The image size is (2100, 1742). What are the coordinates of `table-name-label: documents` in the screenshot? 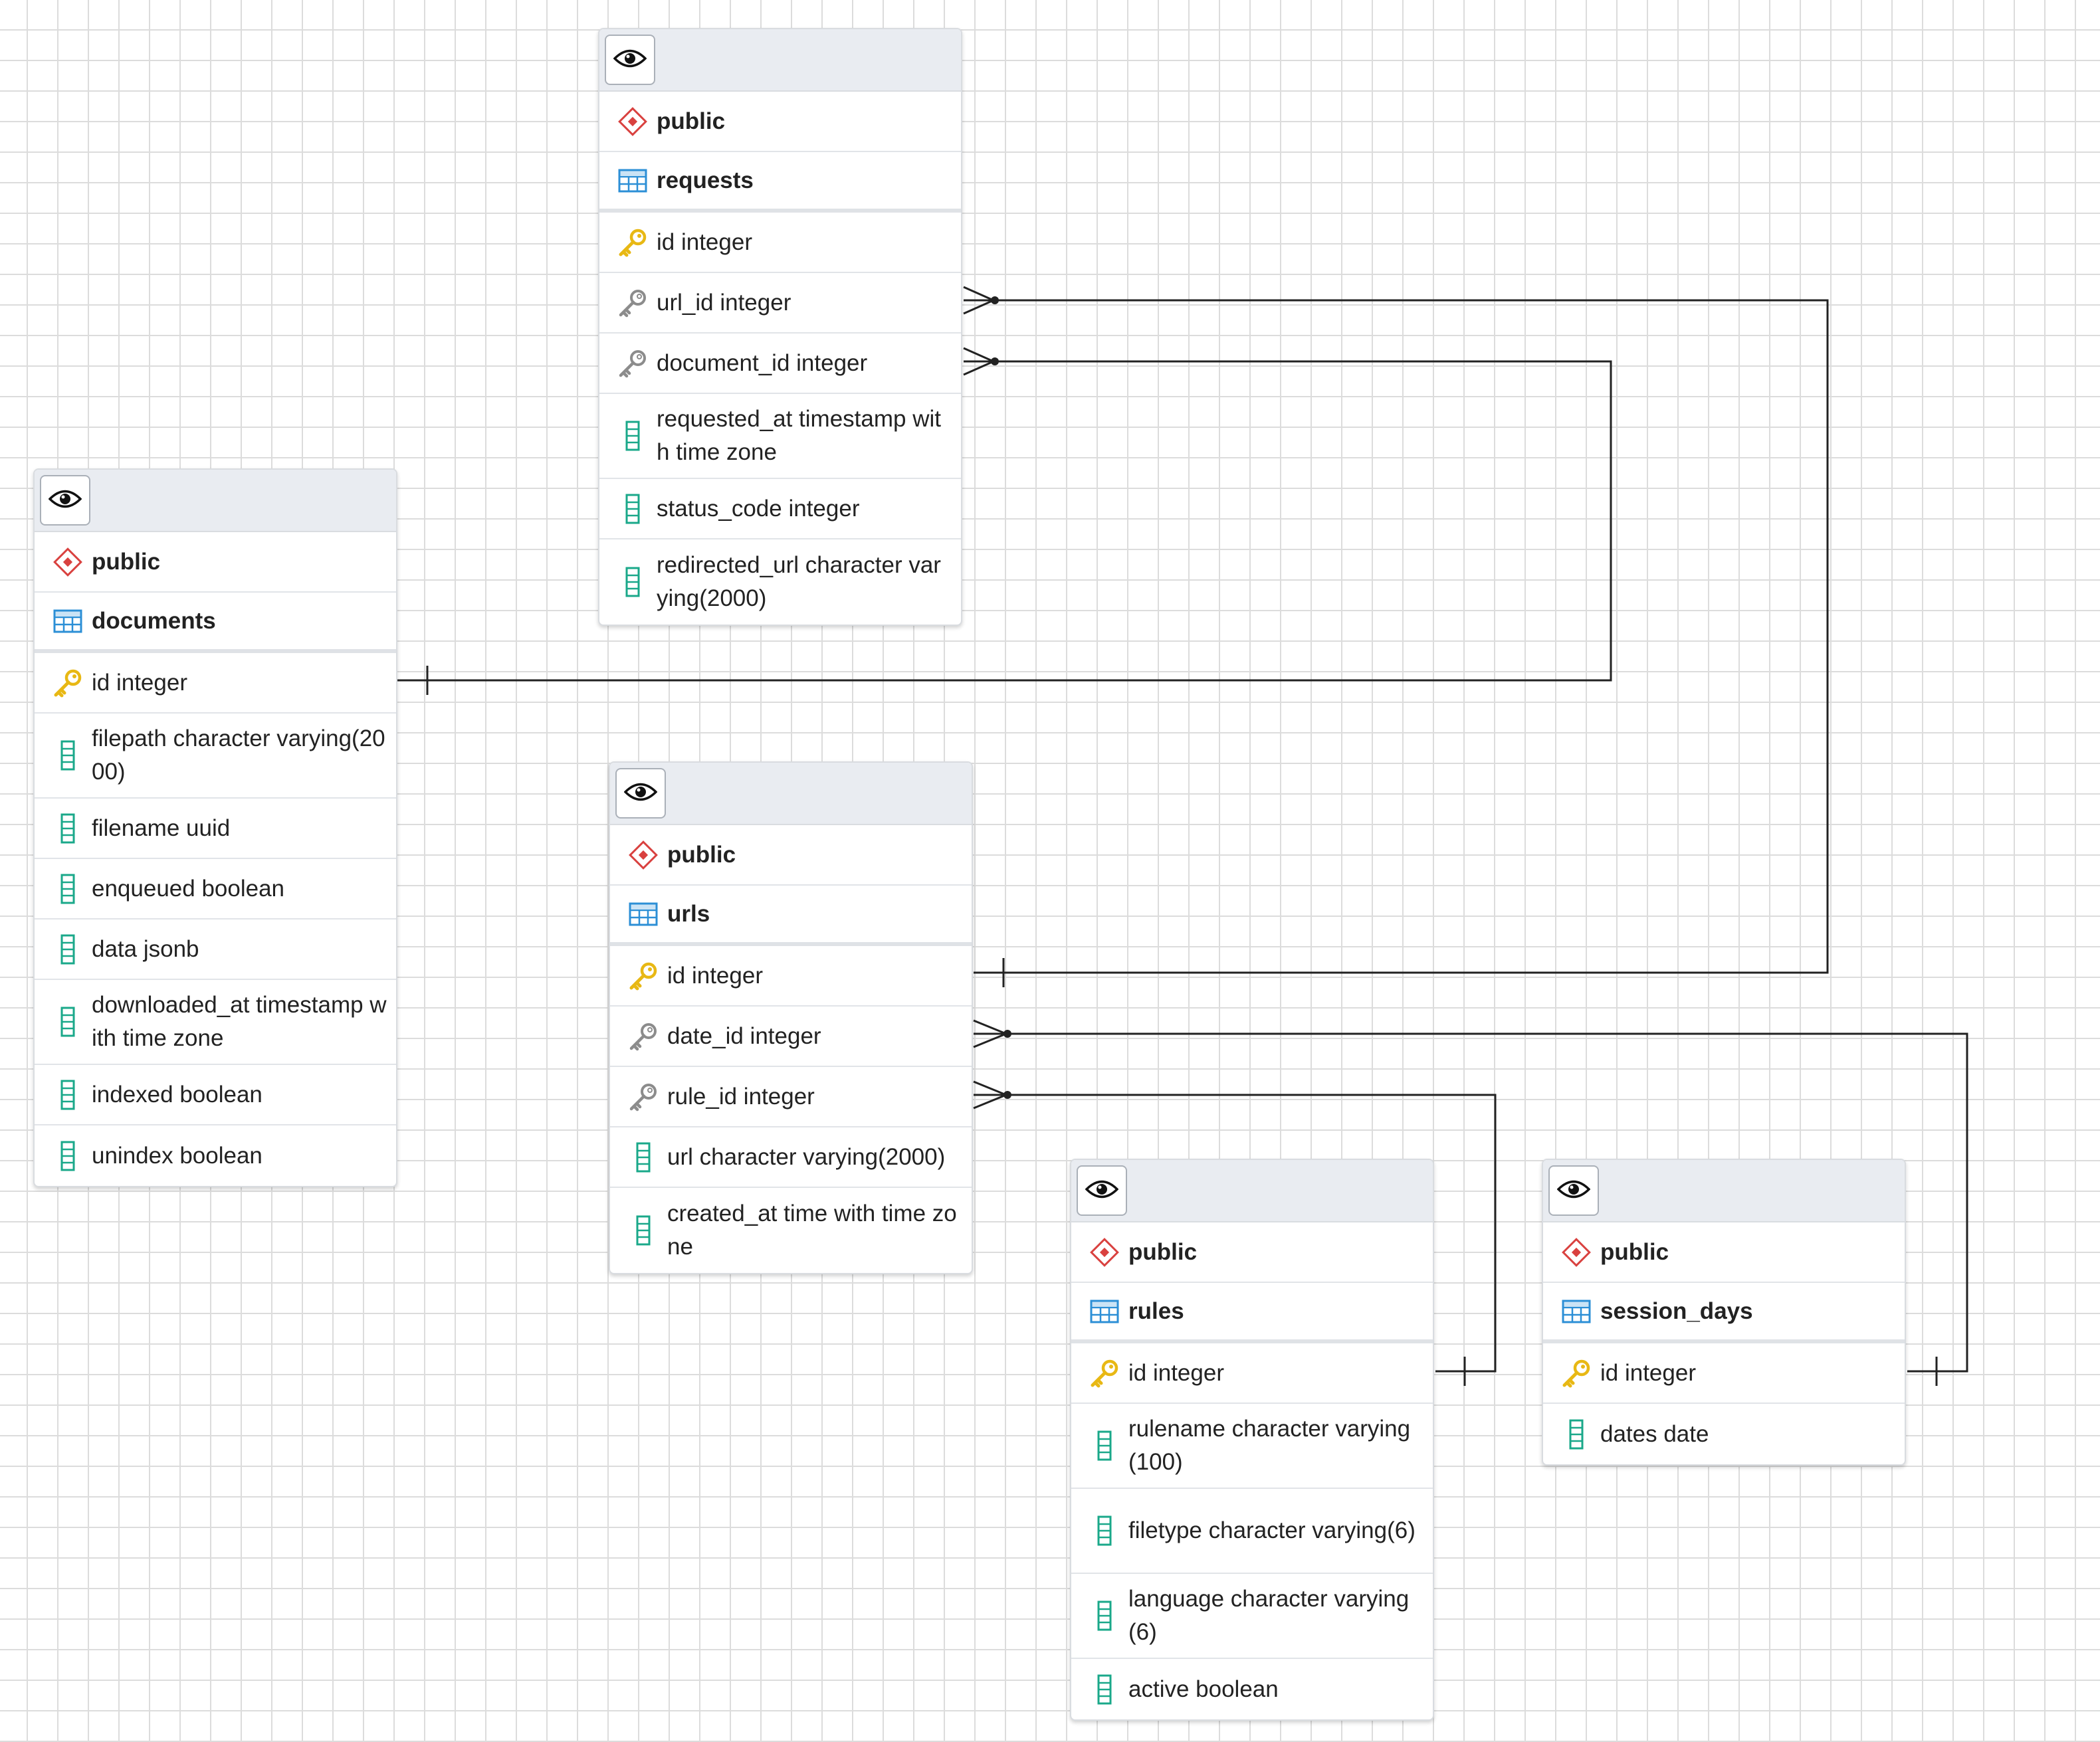 It's located at (154, 620).